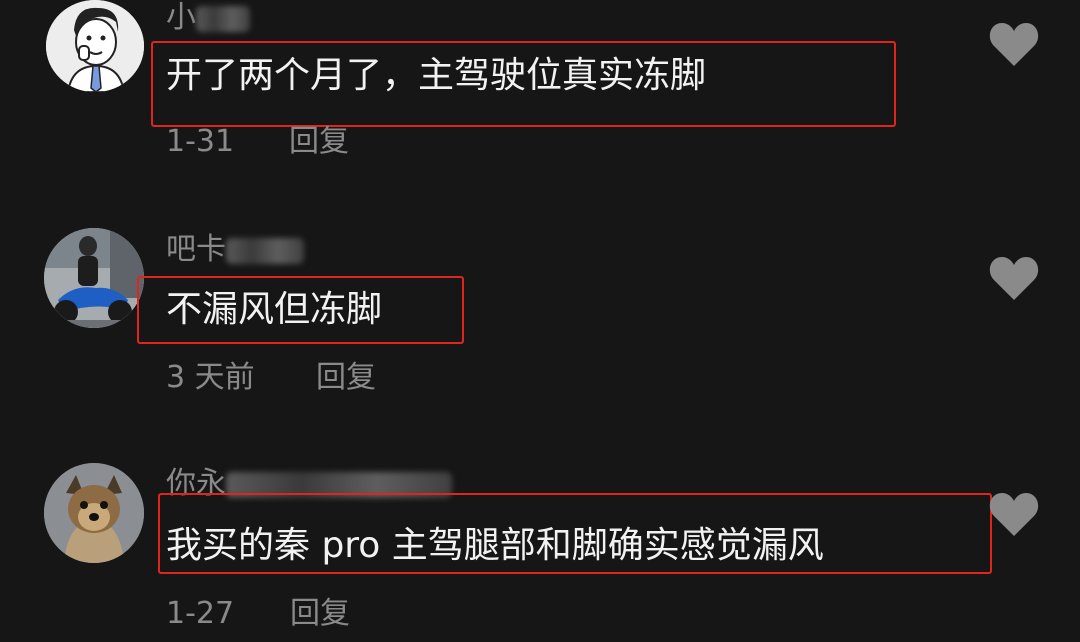 The width and height of the screenshot is (1080, 642). Describe the element at coordinates (208, 18) in the screenshot. I see `comment-username: 小` at that location.